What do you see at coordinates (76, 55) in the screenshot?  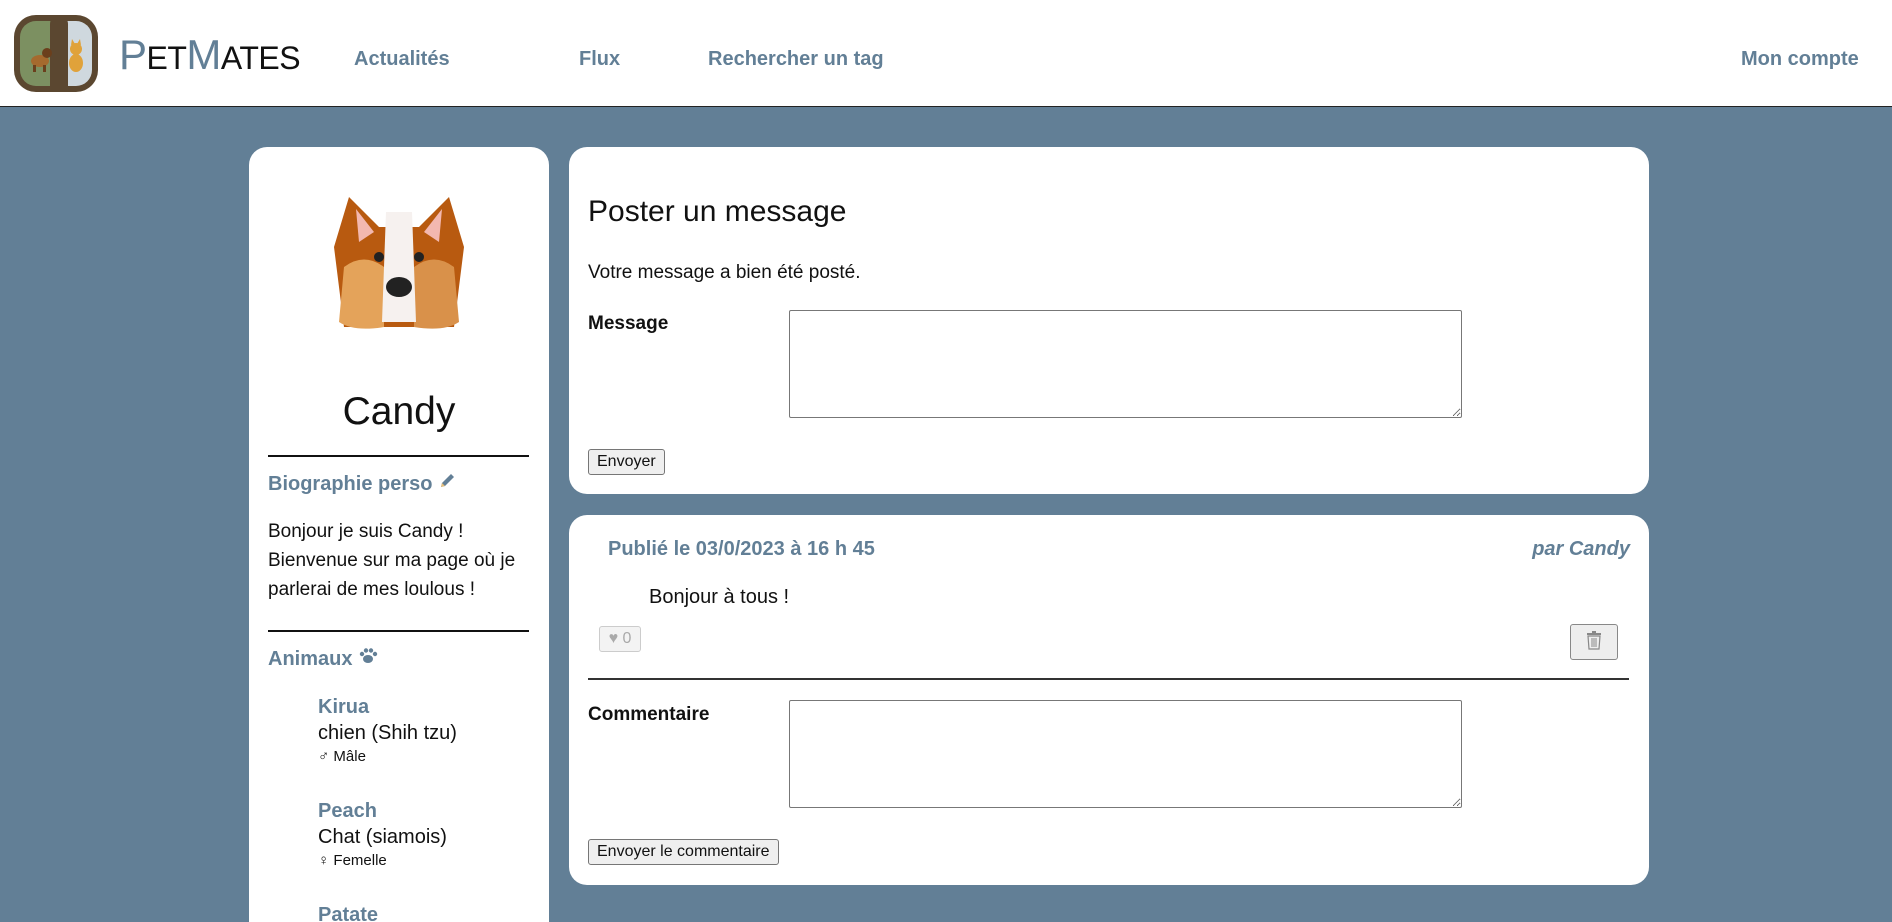 I see `cat-silhouette-icon` at bounding box center [76, 55].